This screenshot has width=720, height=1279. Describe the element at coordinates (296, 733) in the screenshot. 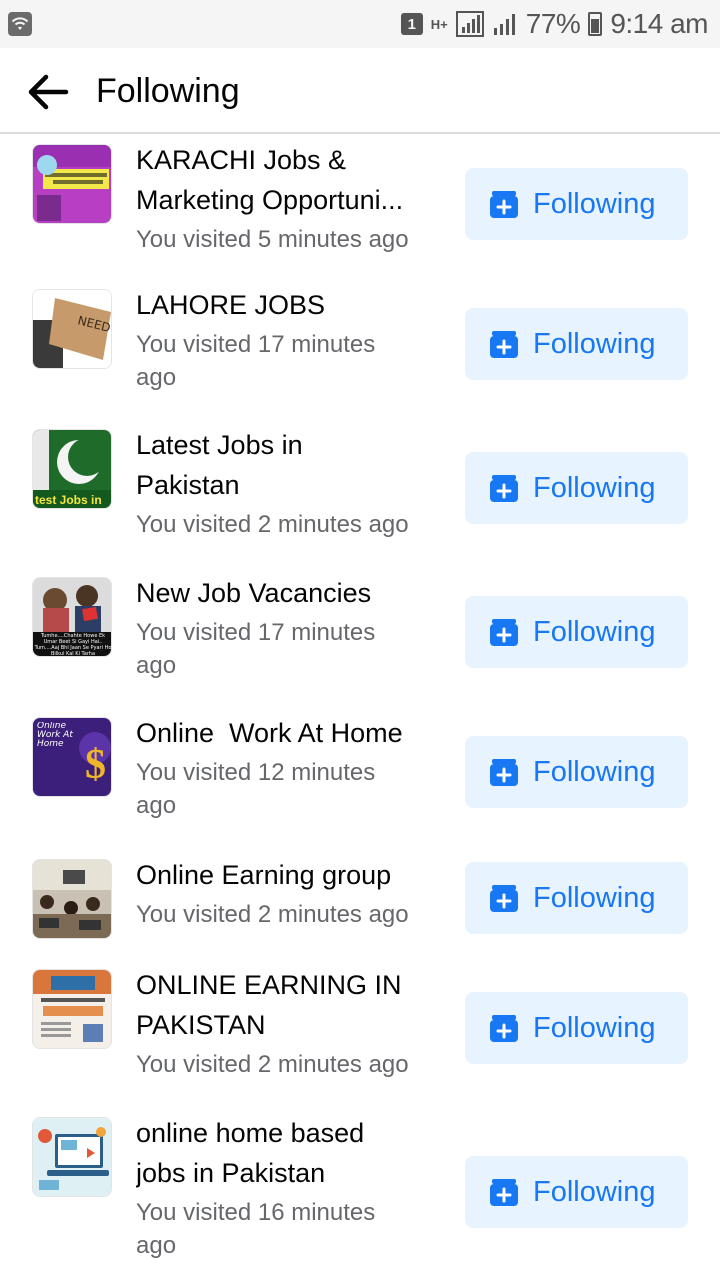

I see `group-name: Online Work At Home` at that location.